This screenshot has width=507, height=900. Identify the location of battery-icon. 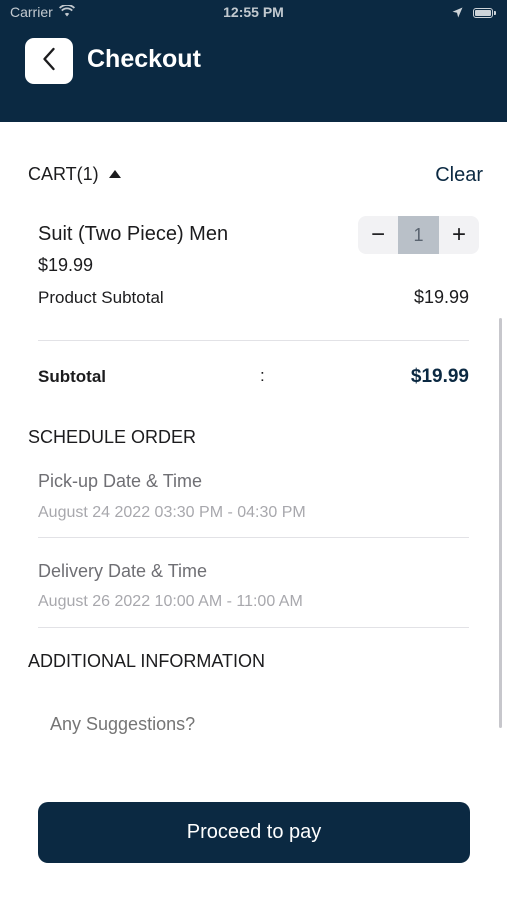
(484, 13).